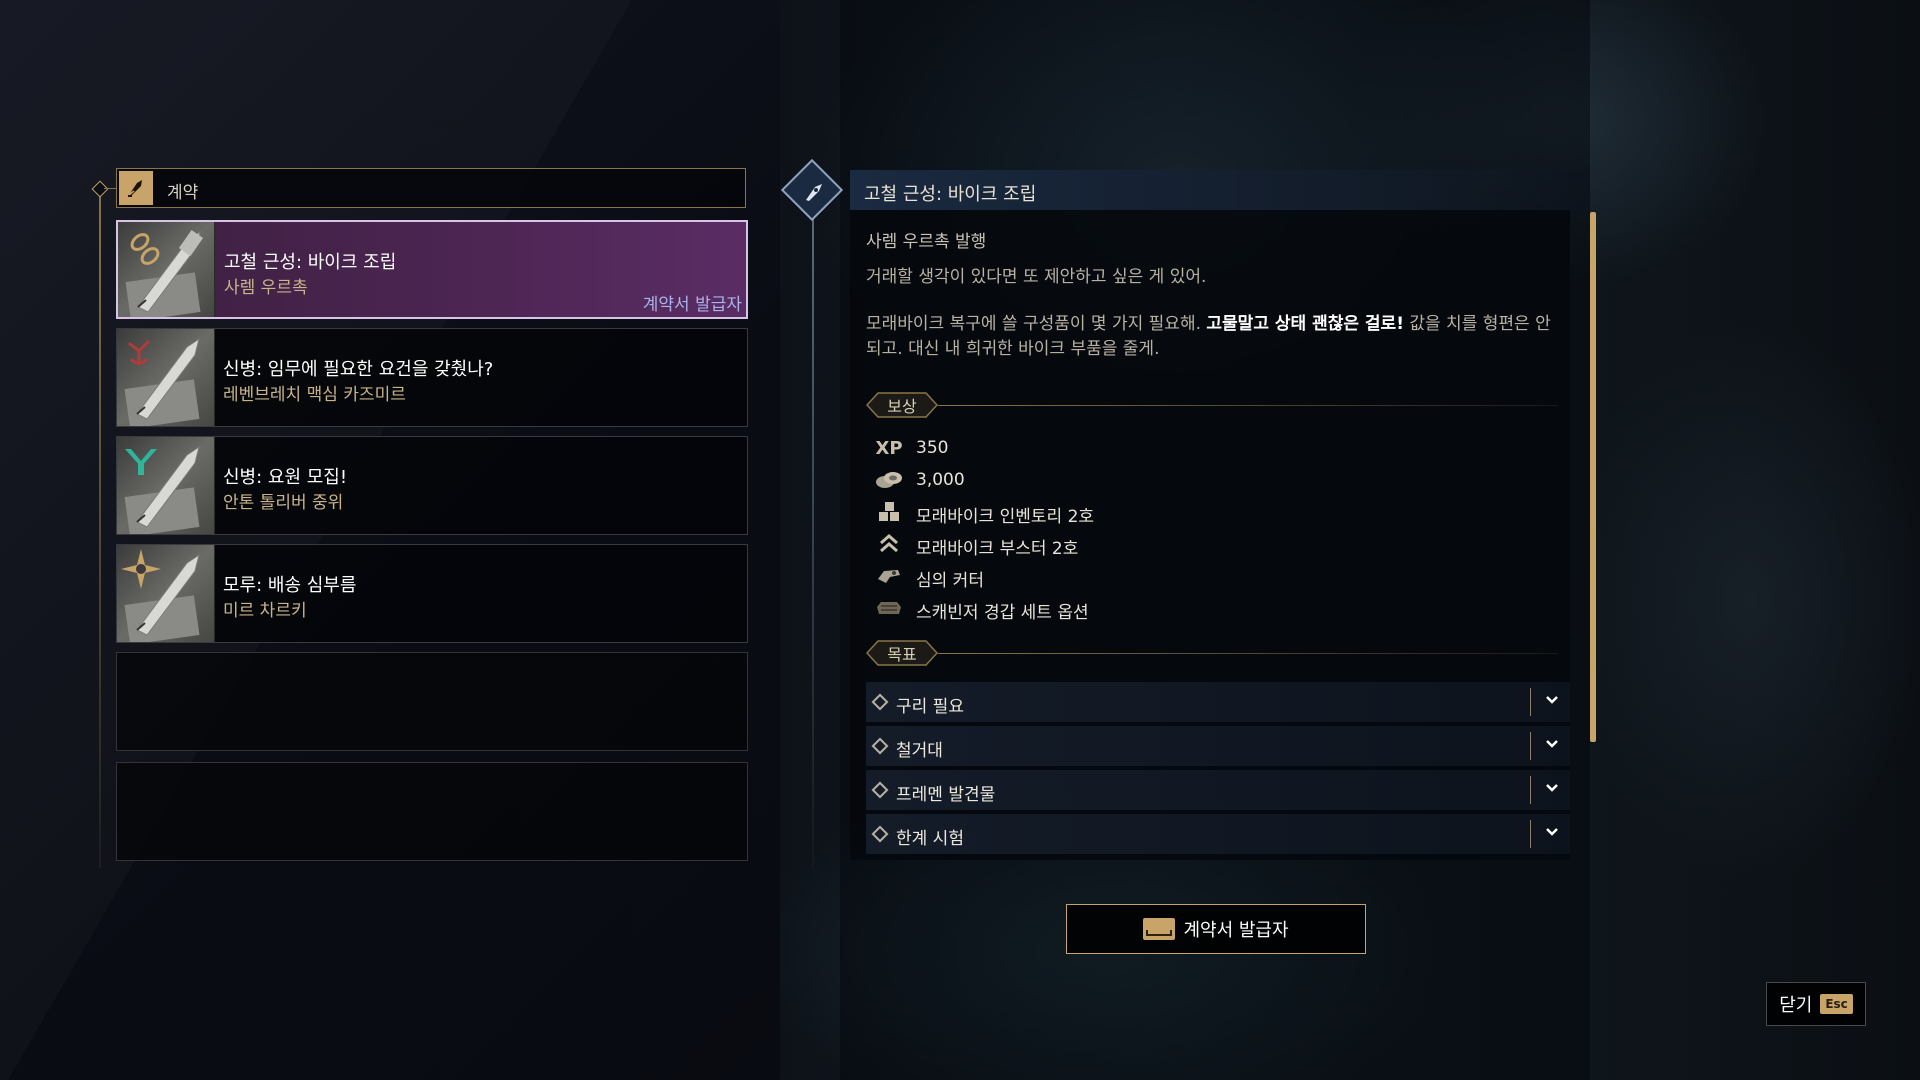 Image resolution: width=1920 pixels, height=1080 pixels. I want to click on goal-label: 프레멘 발견물, so click(946, 795).